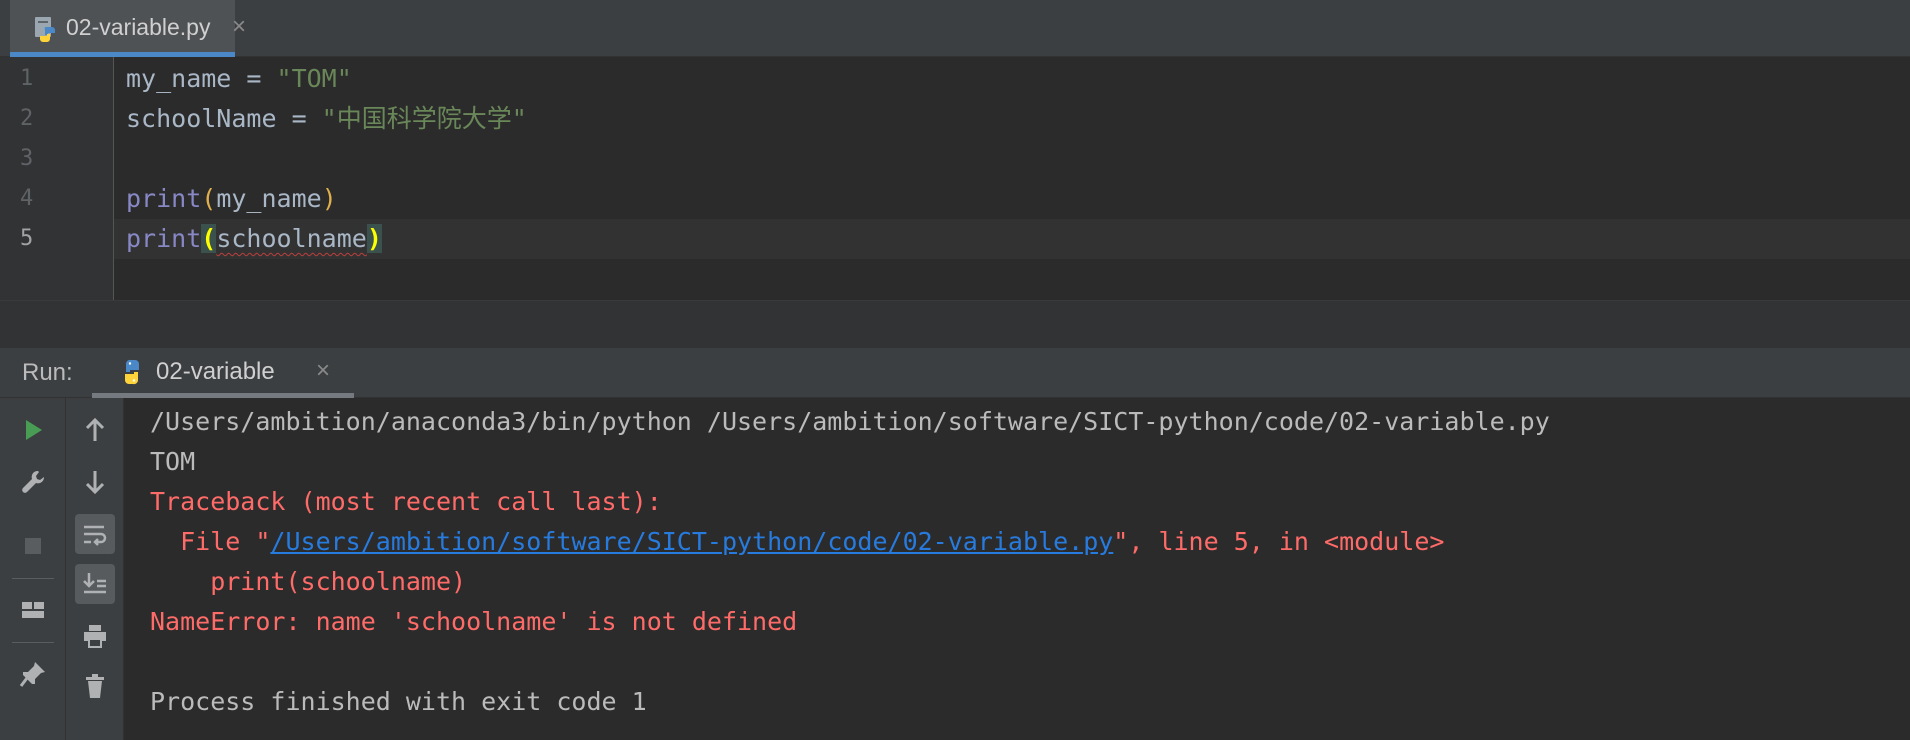  What do you see at coordinates (210, 541) in the screenshot?
I see `traceback-file-prefix: File "` at bounding box center [210, 541].